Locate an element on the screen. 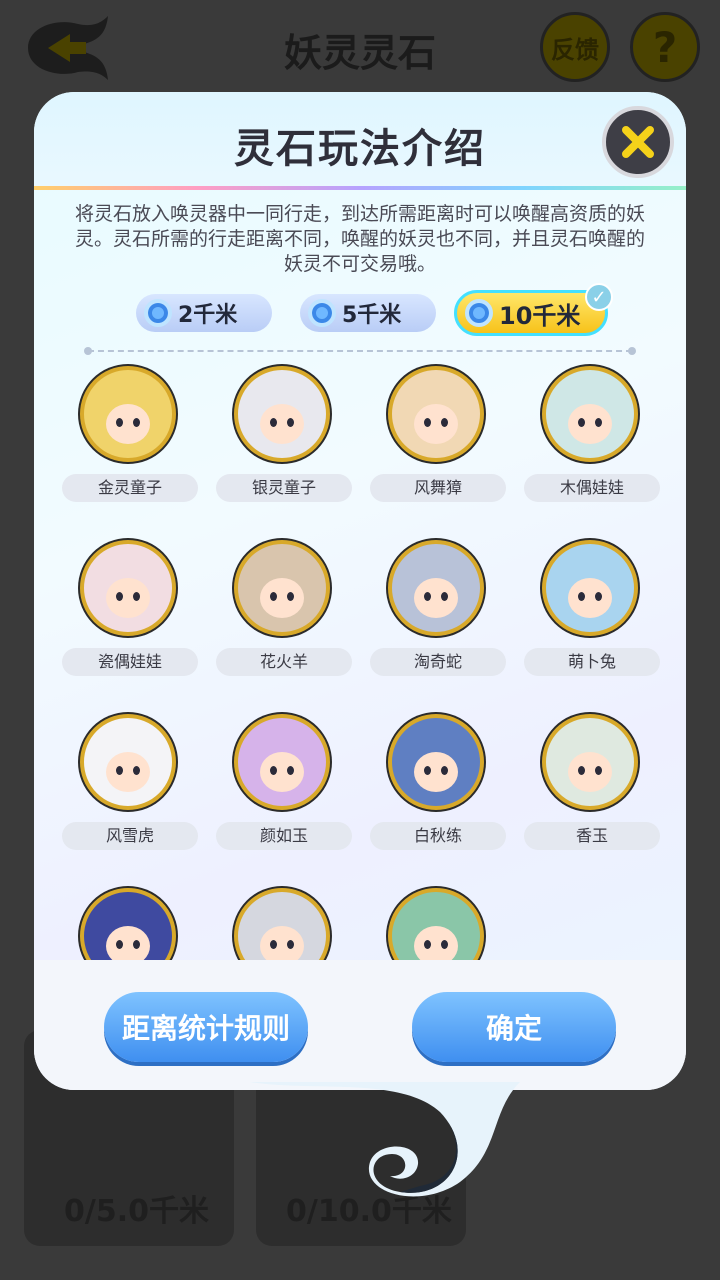 The image size is (720, 1280). tab-5km: 5千米 is located at coordinates (368, 313).